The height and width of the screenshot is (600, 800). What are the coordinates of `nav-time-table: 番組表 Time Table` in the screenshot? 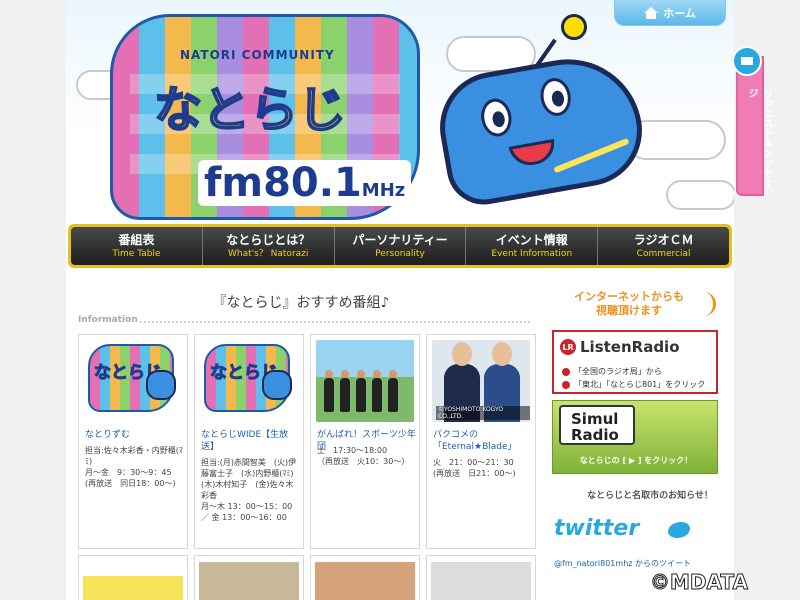 It's located at (137, 246).